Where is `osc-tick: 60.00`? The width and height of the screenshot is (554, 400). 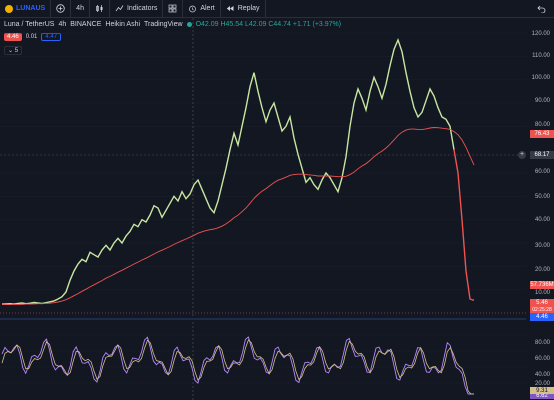
osc-tick: 60.00 is located at coordinates (542, 359).